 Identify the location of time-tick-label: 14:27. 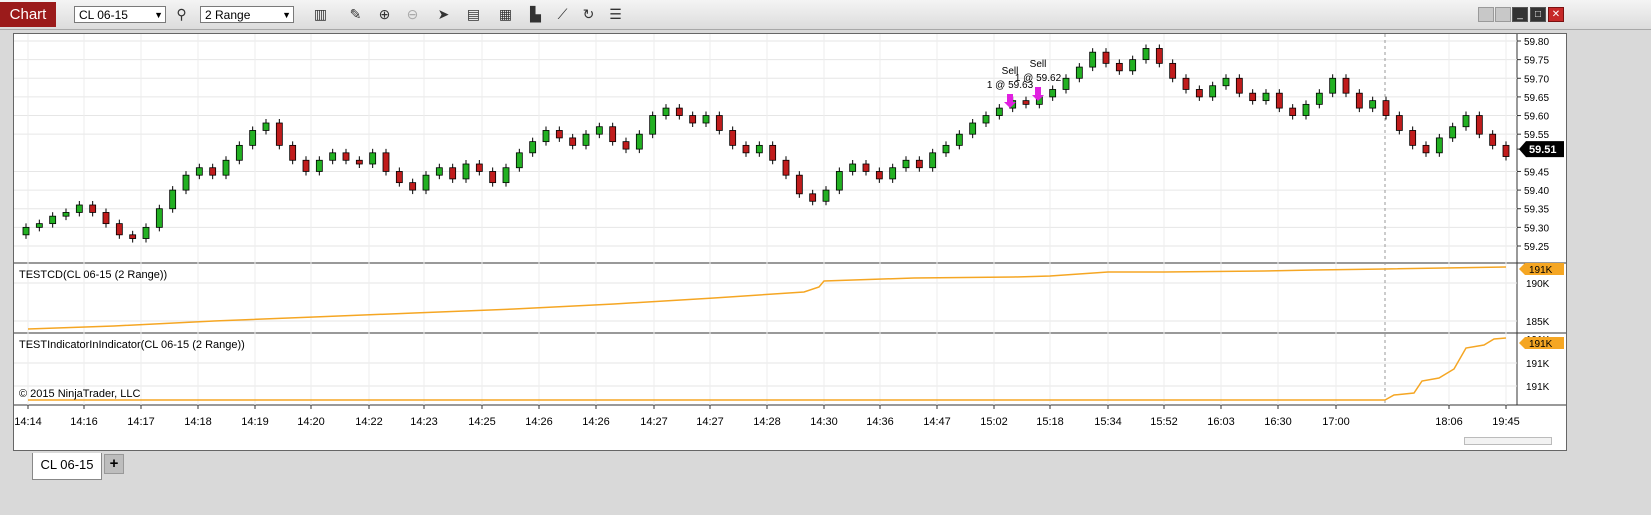
(710, 422).